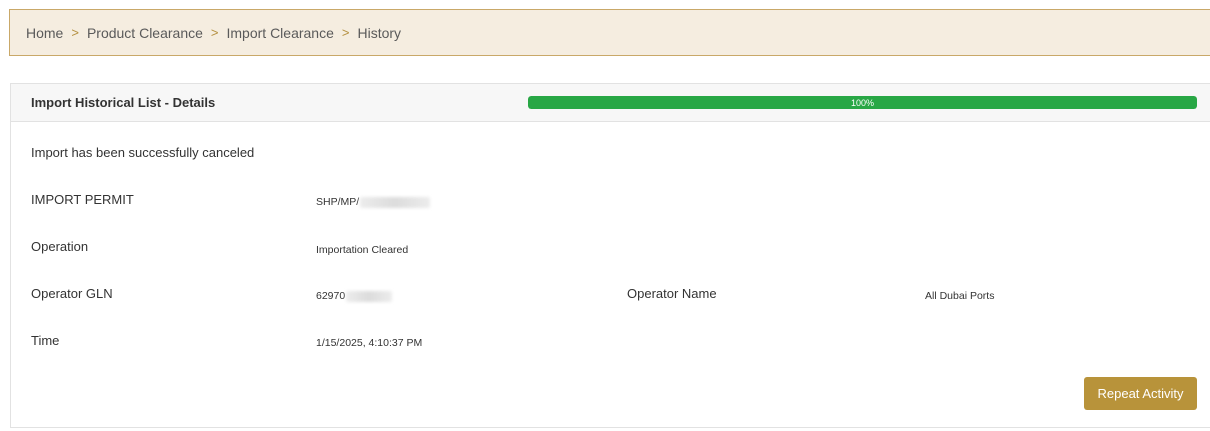 The width and height of the screenshot is (1210, 431). What do you see at coordinates (1140, 393) in the screenshot?
I see `repeat-activity-button: Repeat Activity` at bounding box center [1140, 393].